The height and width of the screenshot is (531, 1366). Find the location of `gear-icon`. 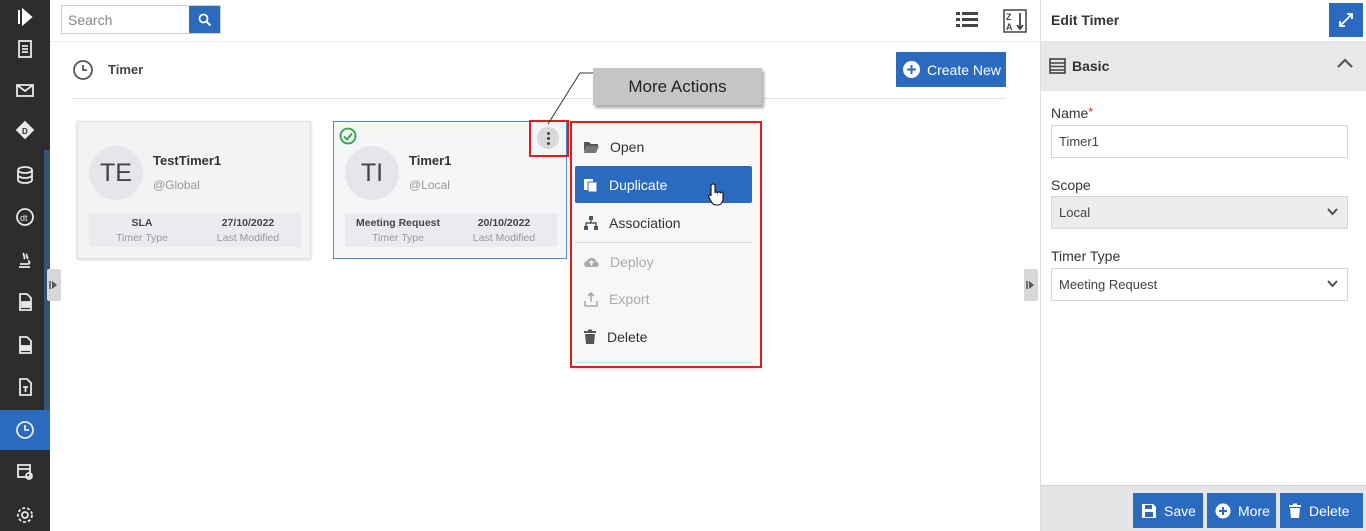

gear-icon is located at coordinates (25, 515).